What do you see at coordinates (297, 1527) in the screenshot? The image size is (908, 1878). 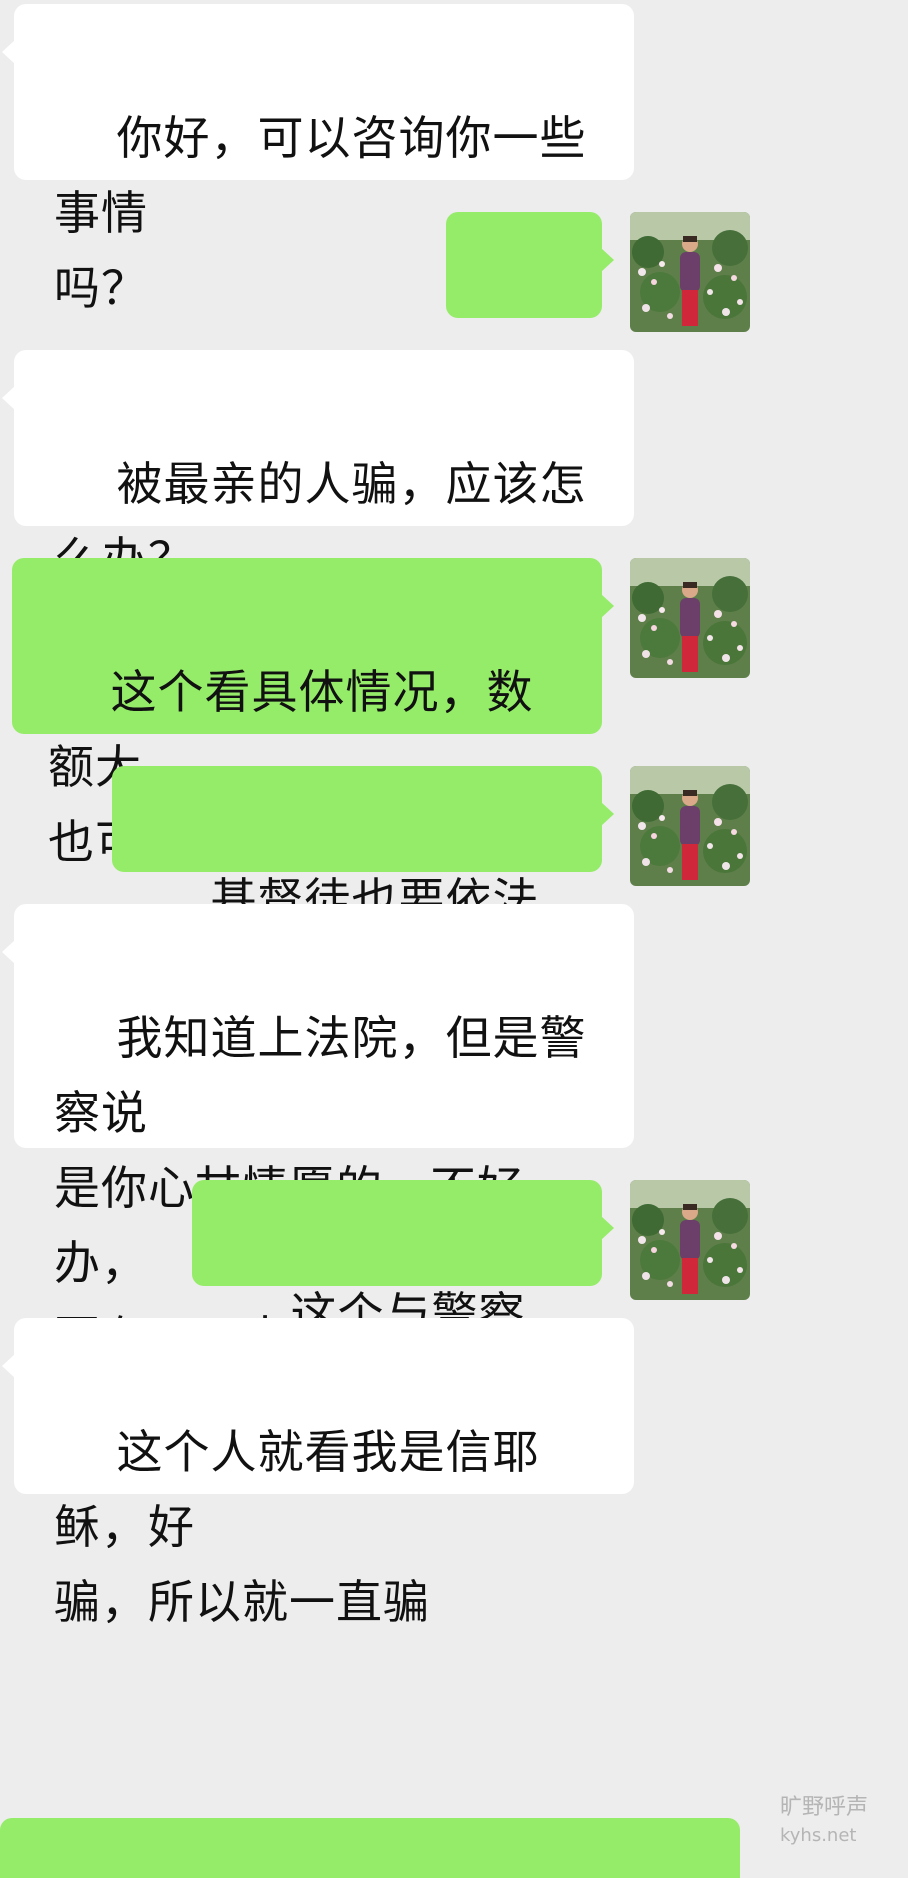 I see `message-text: 这个人就看我是信耶稣，好 骗，所以就一直骗` at bounding box center [297, 1527].